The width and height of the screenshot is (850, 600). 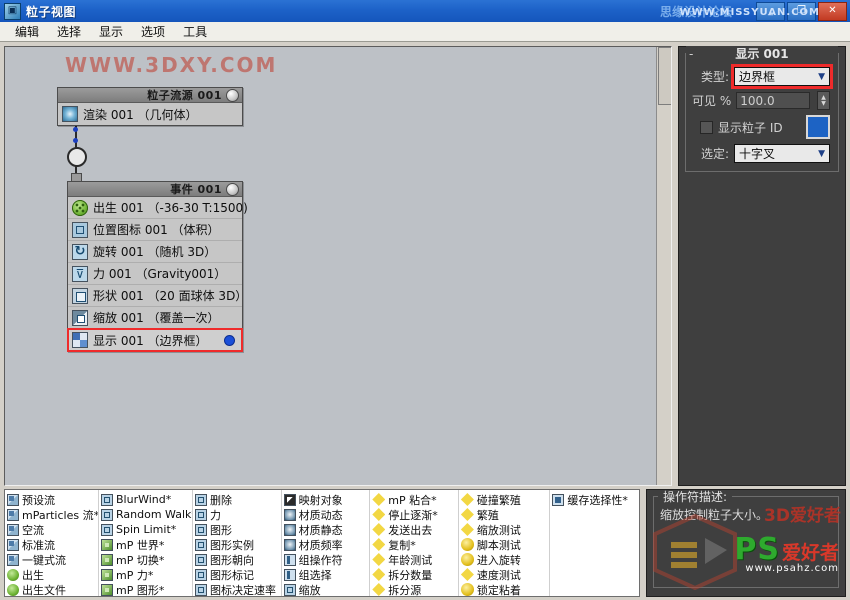 What do you see at coordinates (111, 31) in the screenshot?
I see `menu-display: 显示` at bounding box center [111, 31].